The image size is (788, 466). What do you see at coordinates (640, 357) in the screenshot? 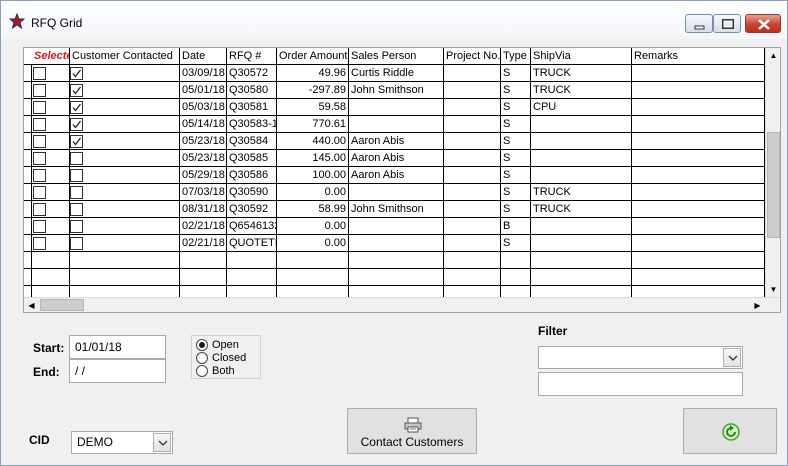
I see `filter-select` at bounding box center [640, 357].